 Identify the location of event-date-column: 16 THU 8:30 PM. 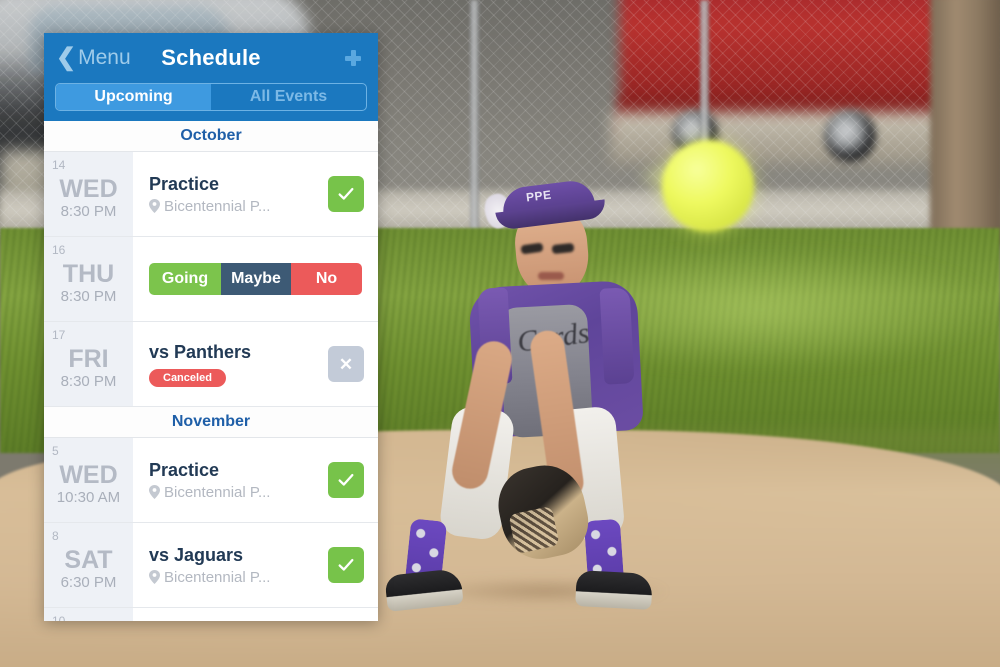
(88, 279).